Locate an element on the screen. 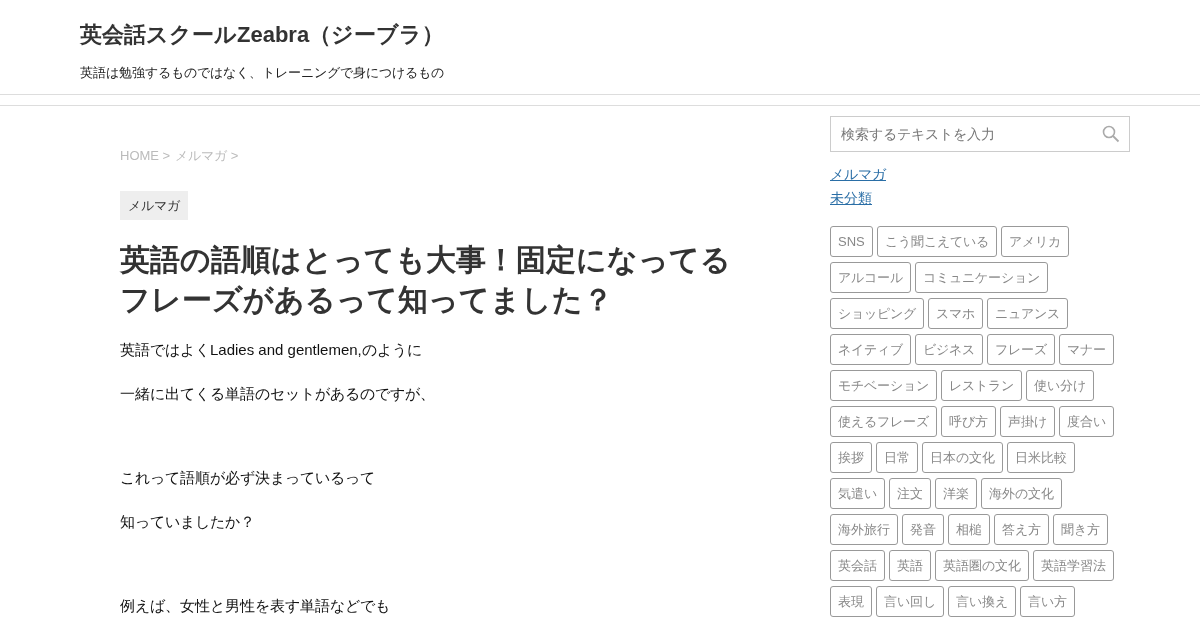 This screenshot has height=630, width=1200. tag-link: 英会話 is located at coordinates (857, 565).